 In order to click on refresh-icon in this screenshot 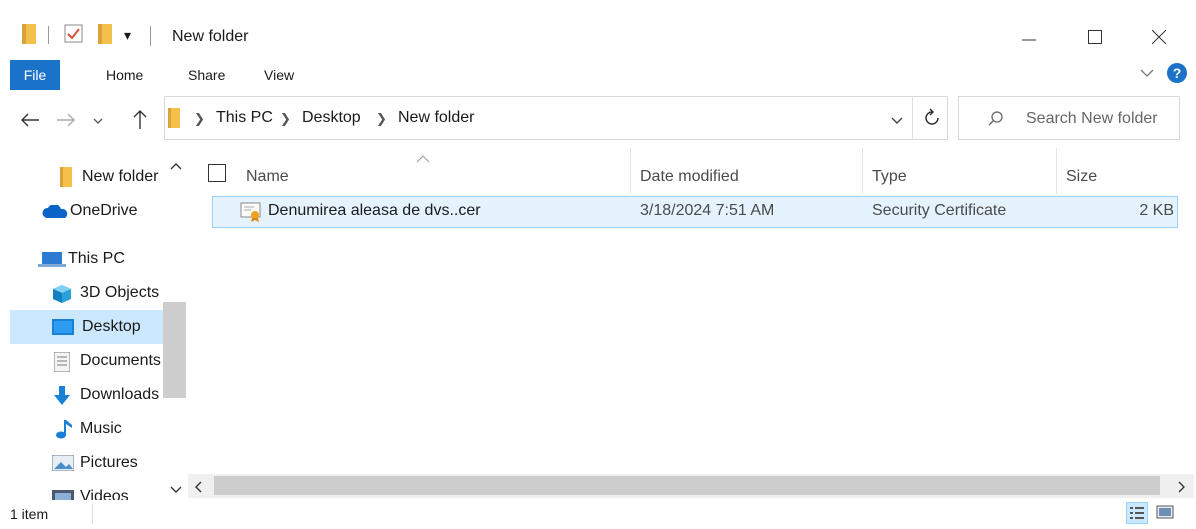, I will do `click(932, 116)`.